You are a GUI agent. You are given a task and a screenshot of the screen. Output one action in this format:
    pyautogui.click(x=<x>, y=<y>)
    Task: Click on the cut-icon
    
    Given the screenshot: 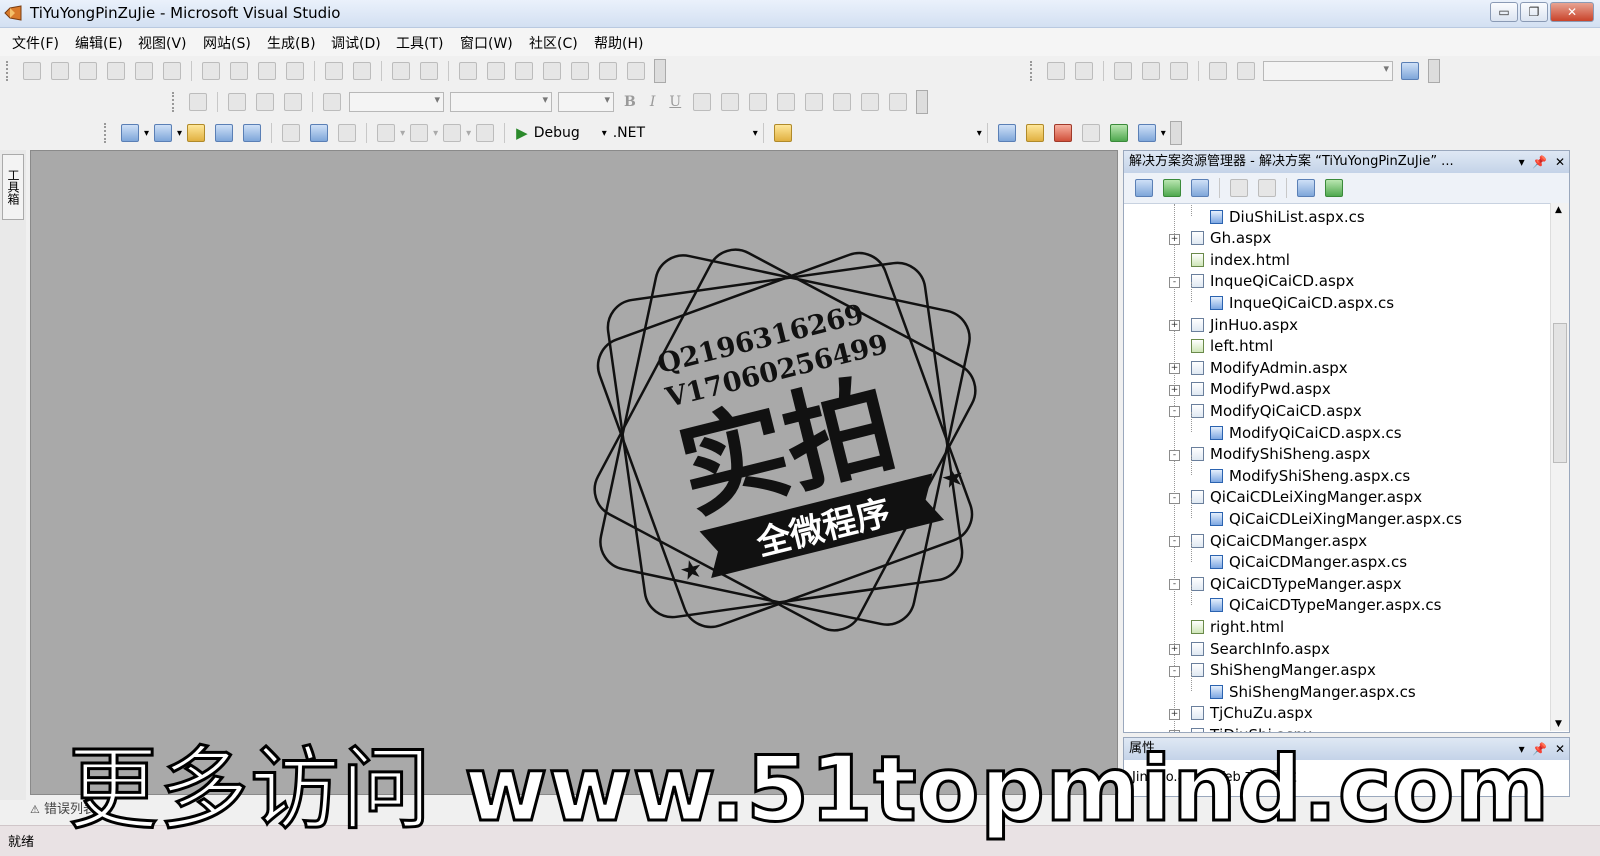 What is the action you would take?
    pyautogui.click(x=291, y=133)
    